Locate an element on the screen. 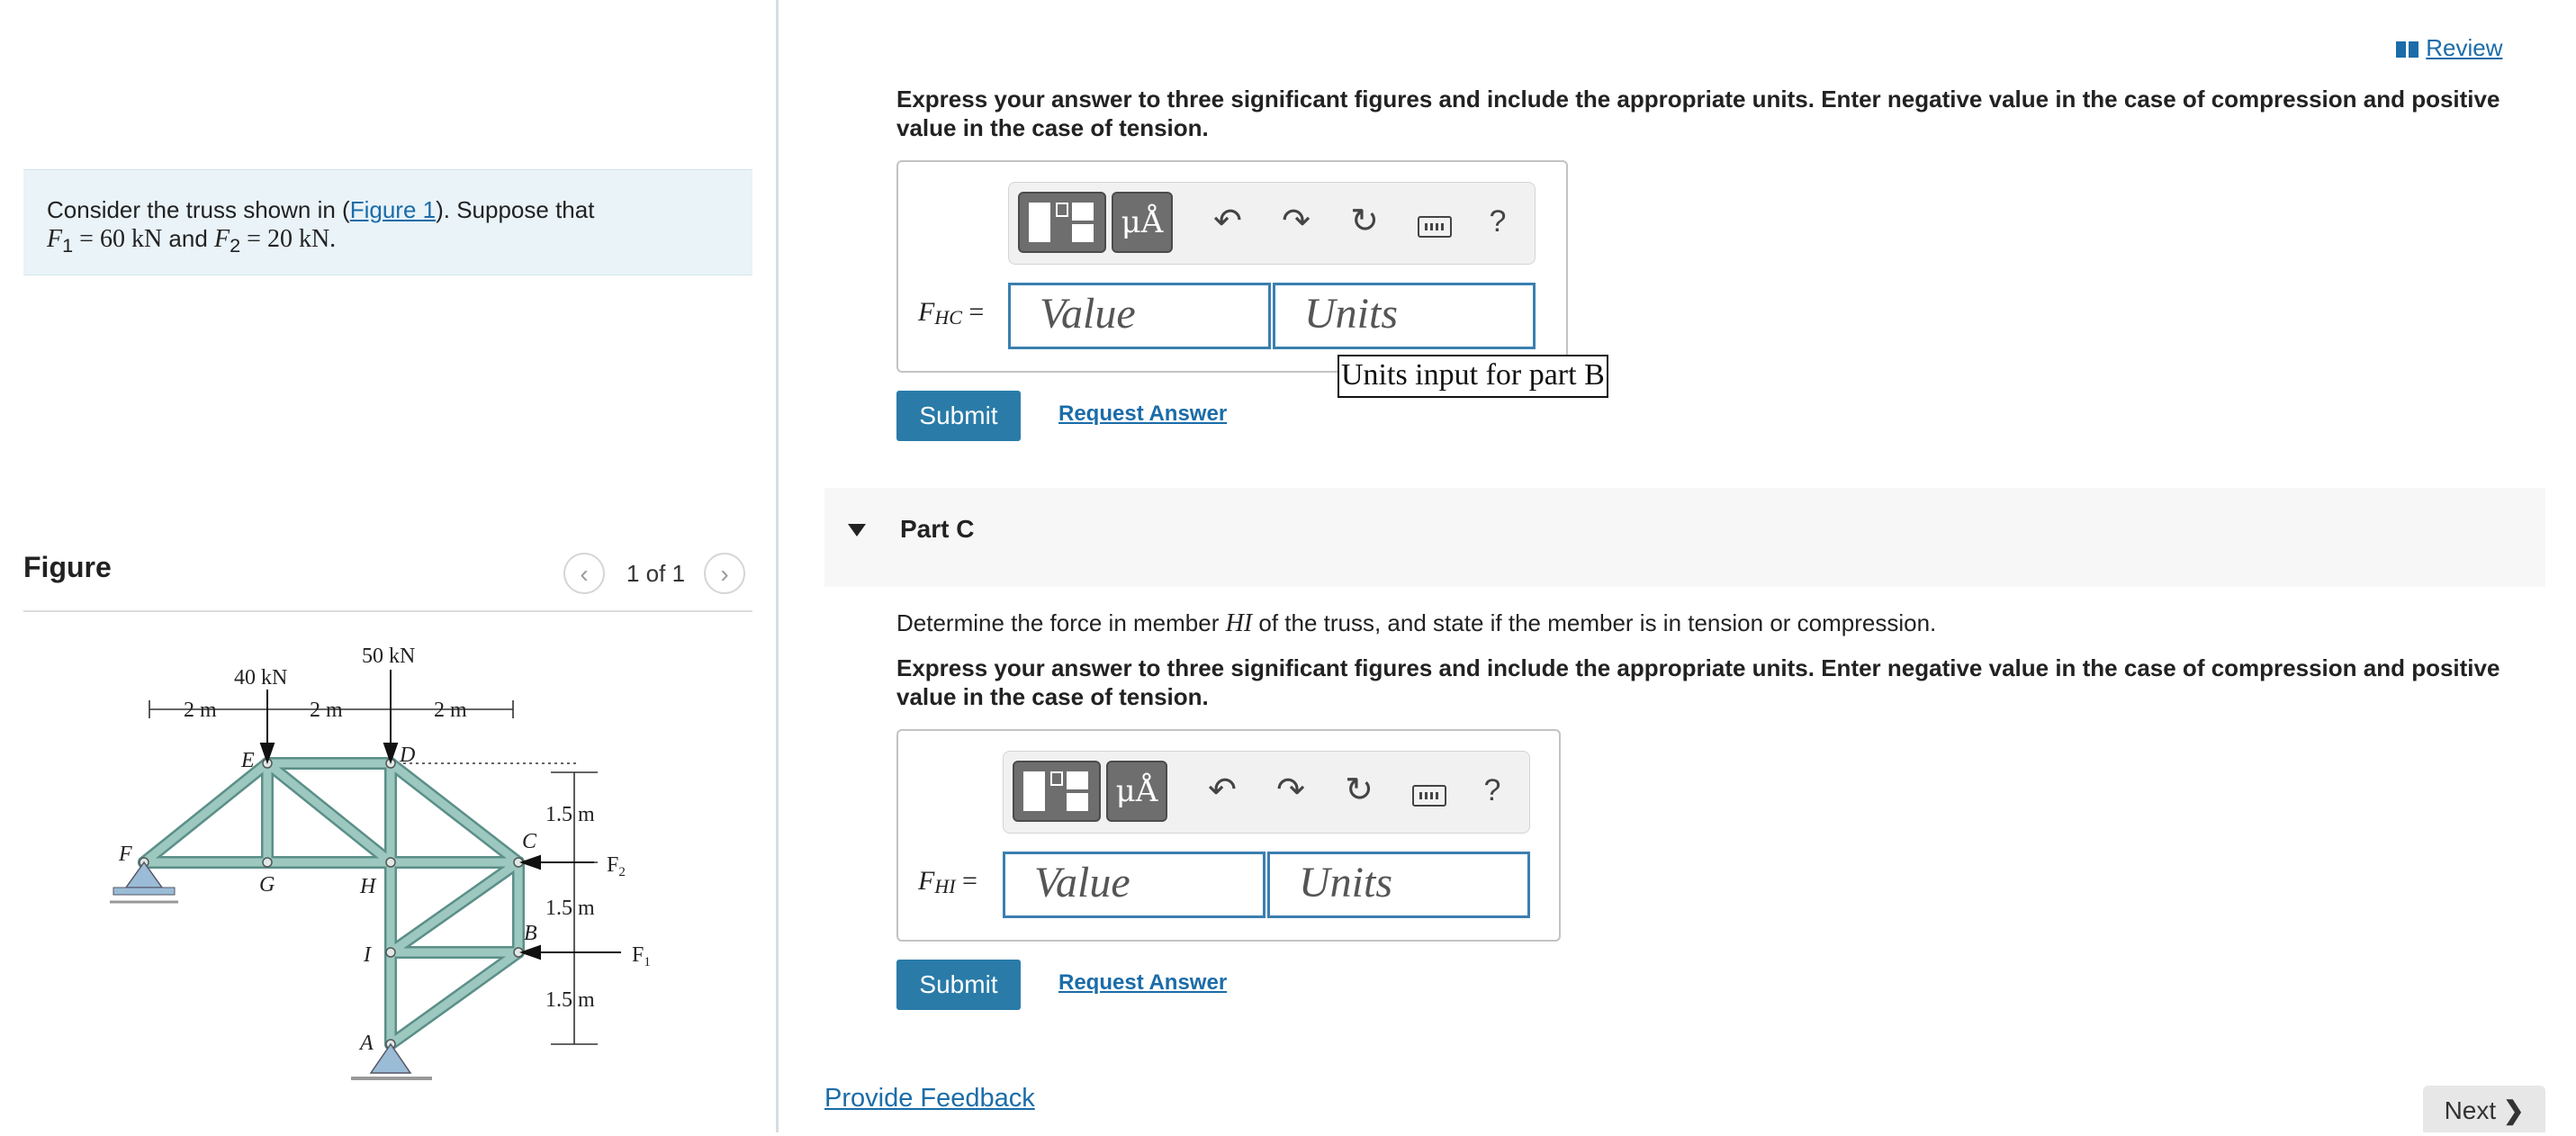 This screenshot has width=2576, height=1136. part-b-answer-box: μÅ ↶ ↷ ↻ ? FHC = Value Units is located at coordinates (1232, 266).